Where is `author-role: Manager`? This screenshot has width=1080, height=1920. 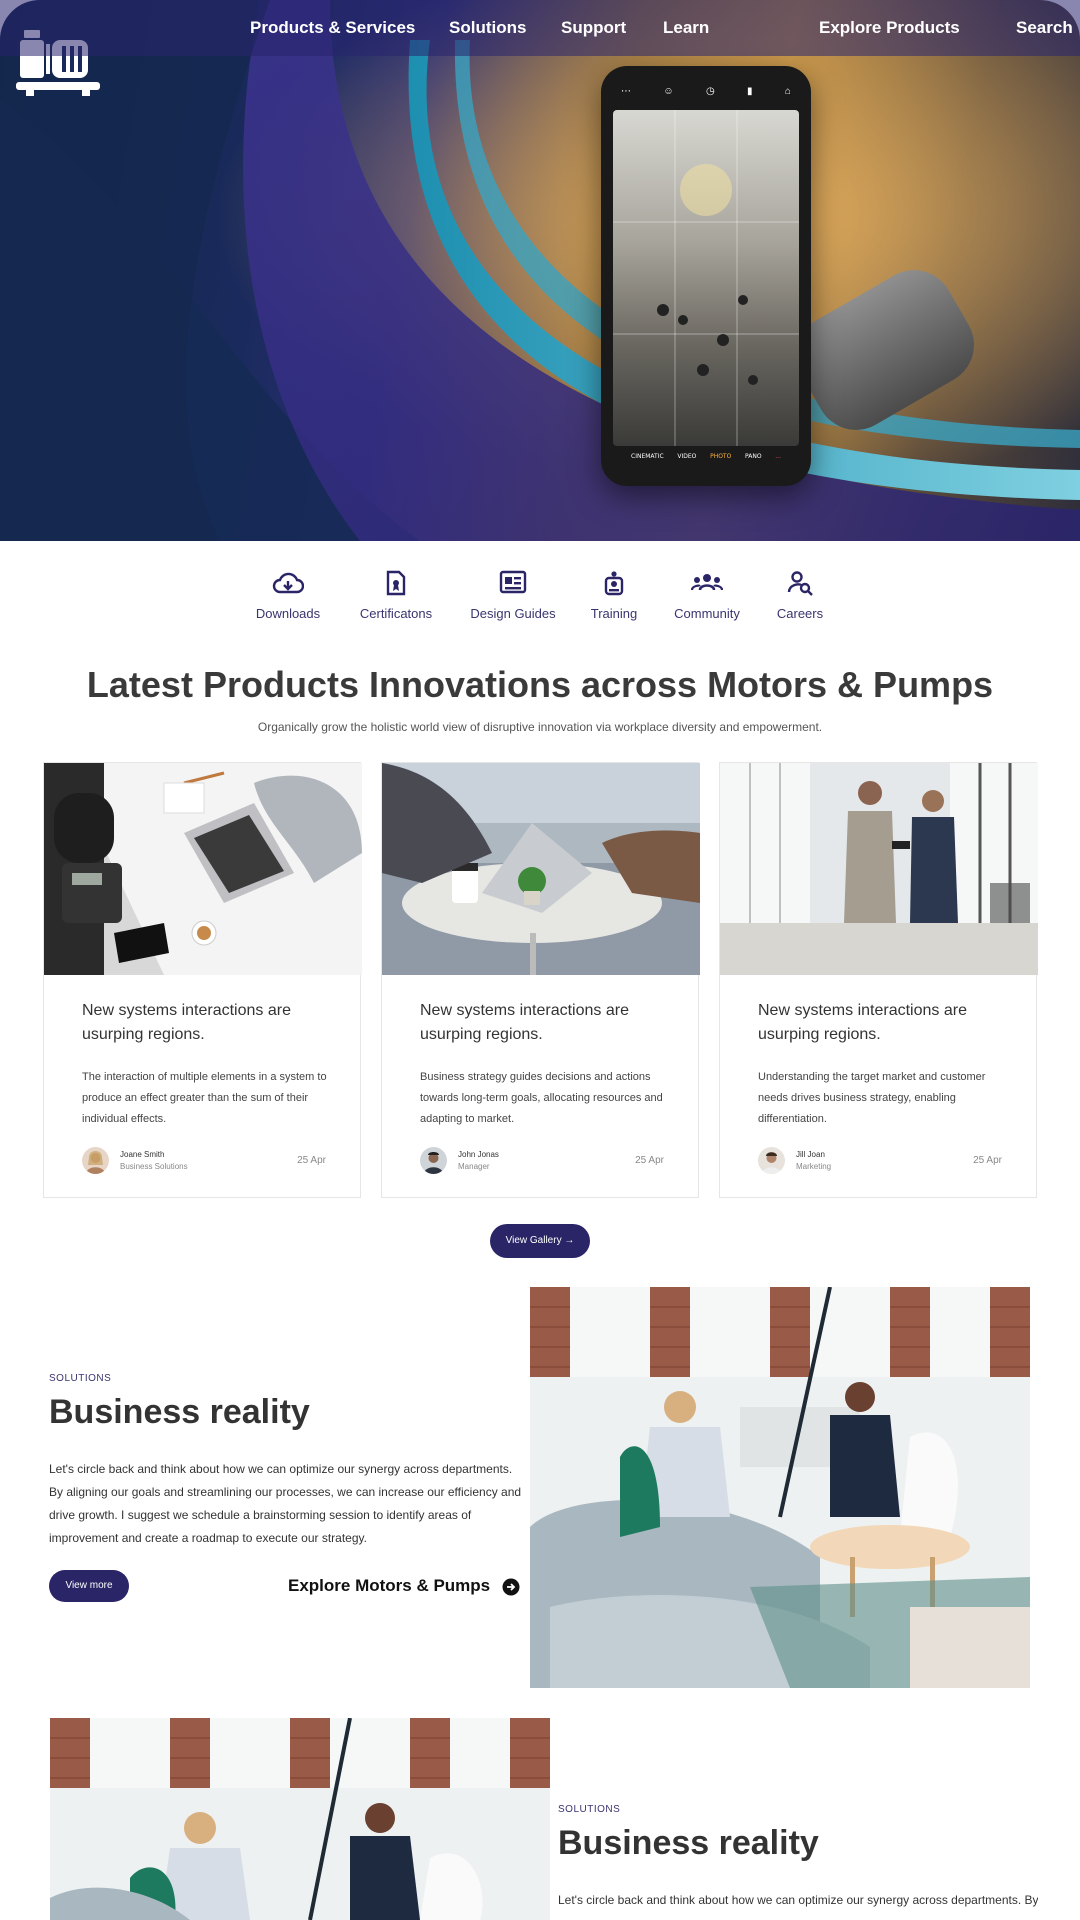 author-role: Manager is located at coordinates (474, 1166).